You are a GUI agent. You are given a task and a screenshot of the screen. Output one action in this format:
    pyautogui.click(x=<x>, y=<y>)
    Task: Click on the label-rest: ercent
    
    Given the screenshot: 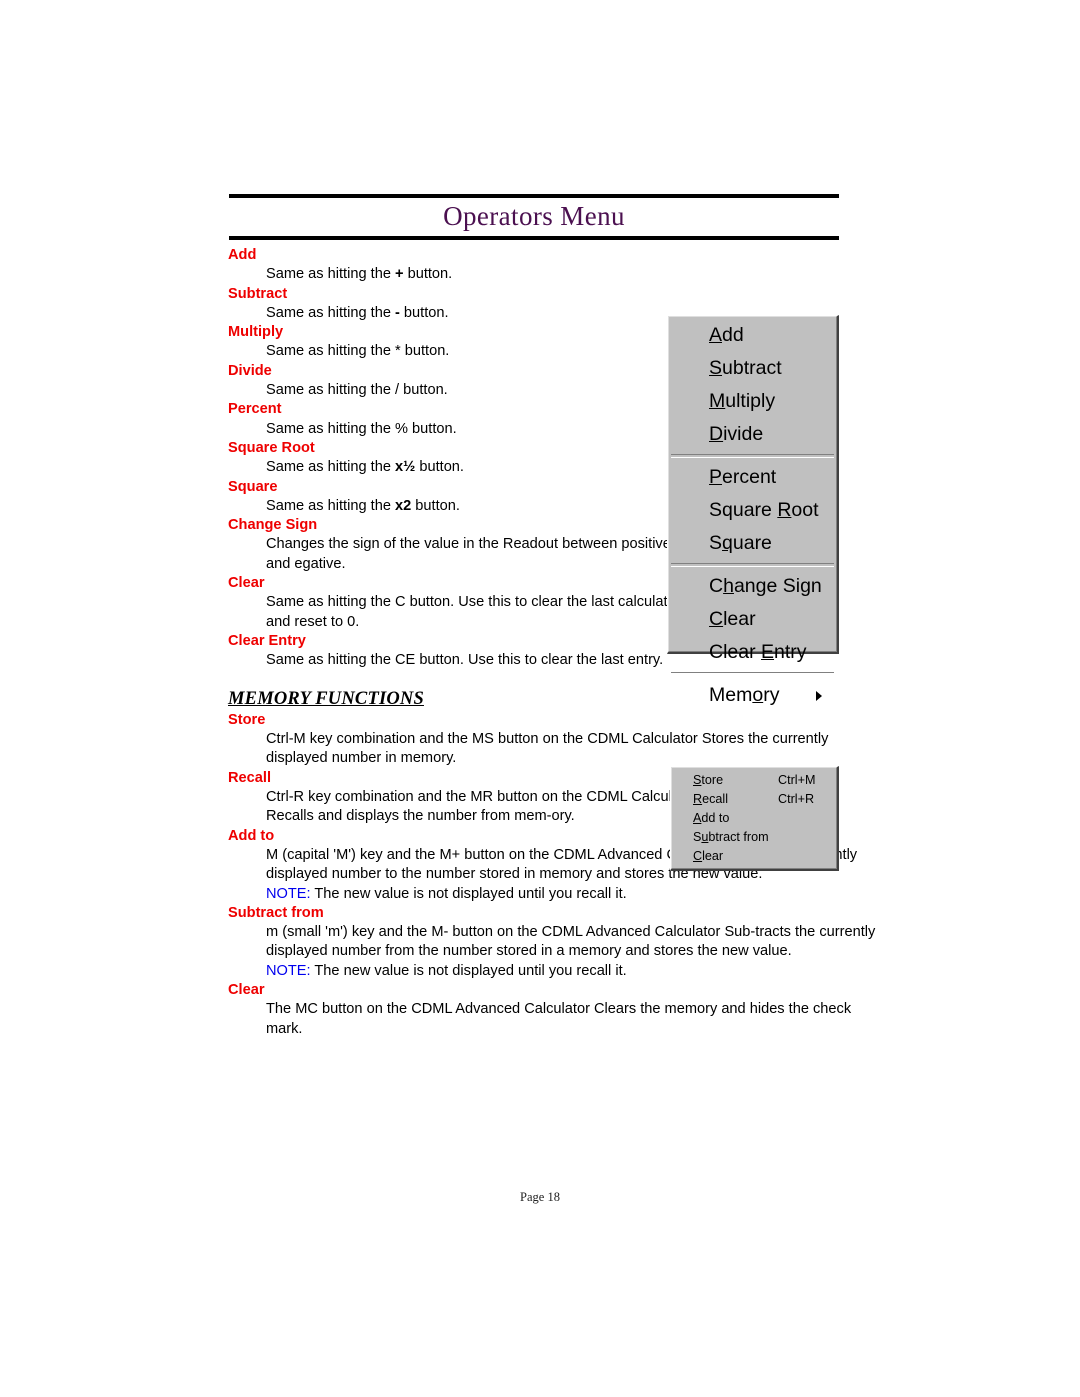 What is the action you would take?
    pyautogui.click(x=749, y=477)
    